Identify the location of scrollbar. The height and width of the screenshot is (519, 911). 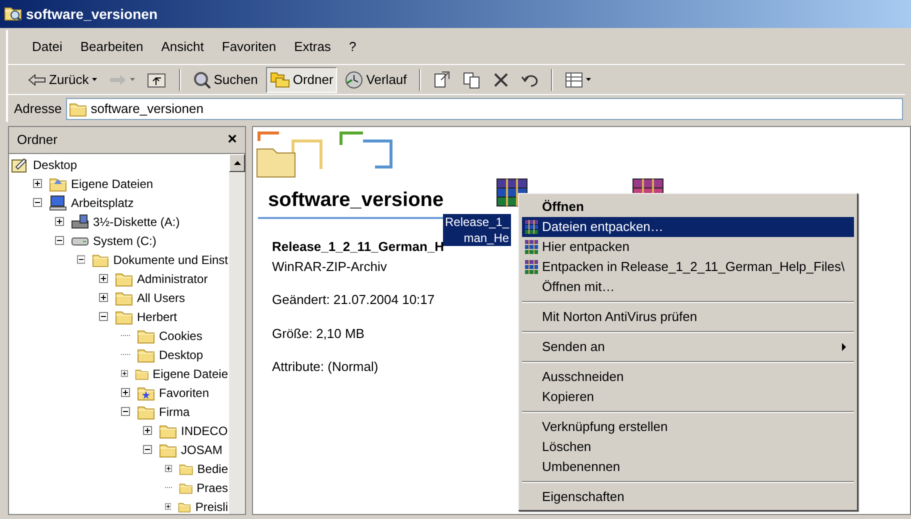
(237, 334).